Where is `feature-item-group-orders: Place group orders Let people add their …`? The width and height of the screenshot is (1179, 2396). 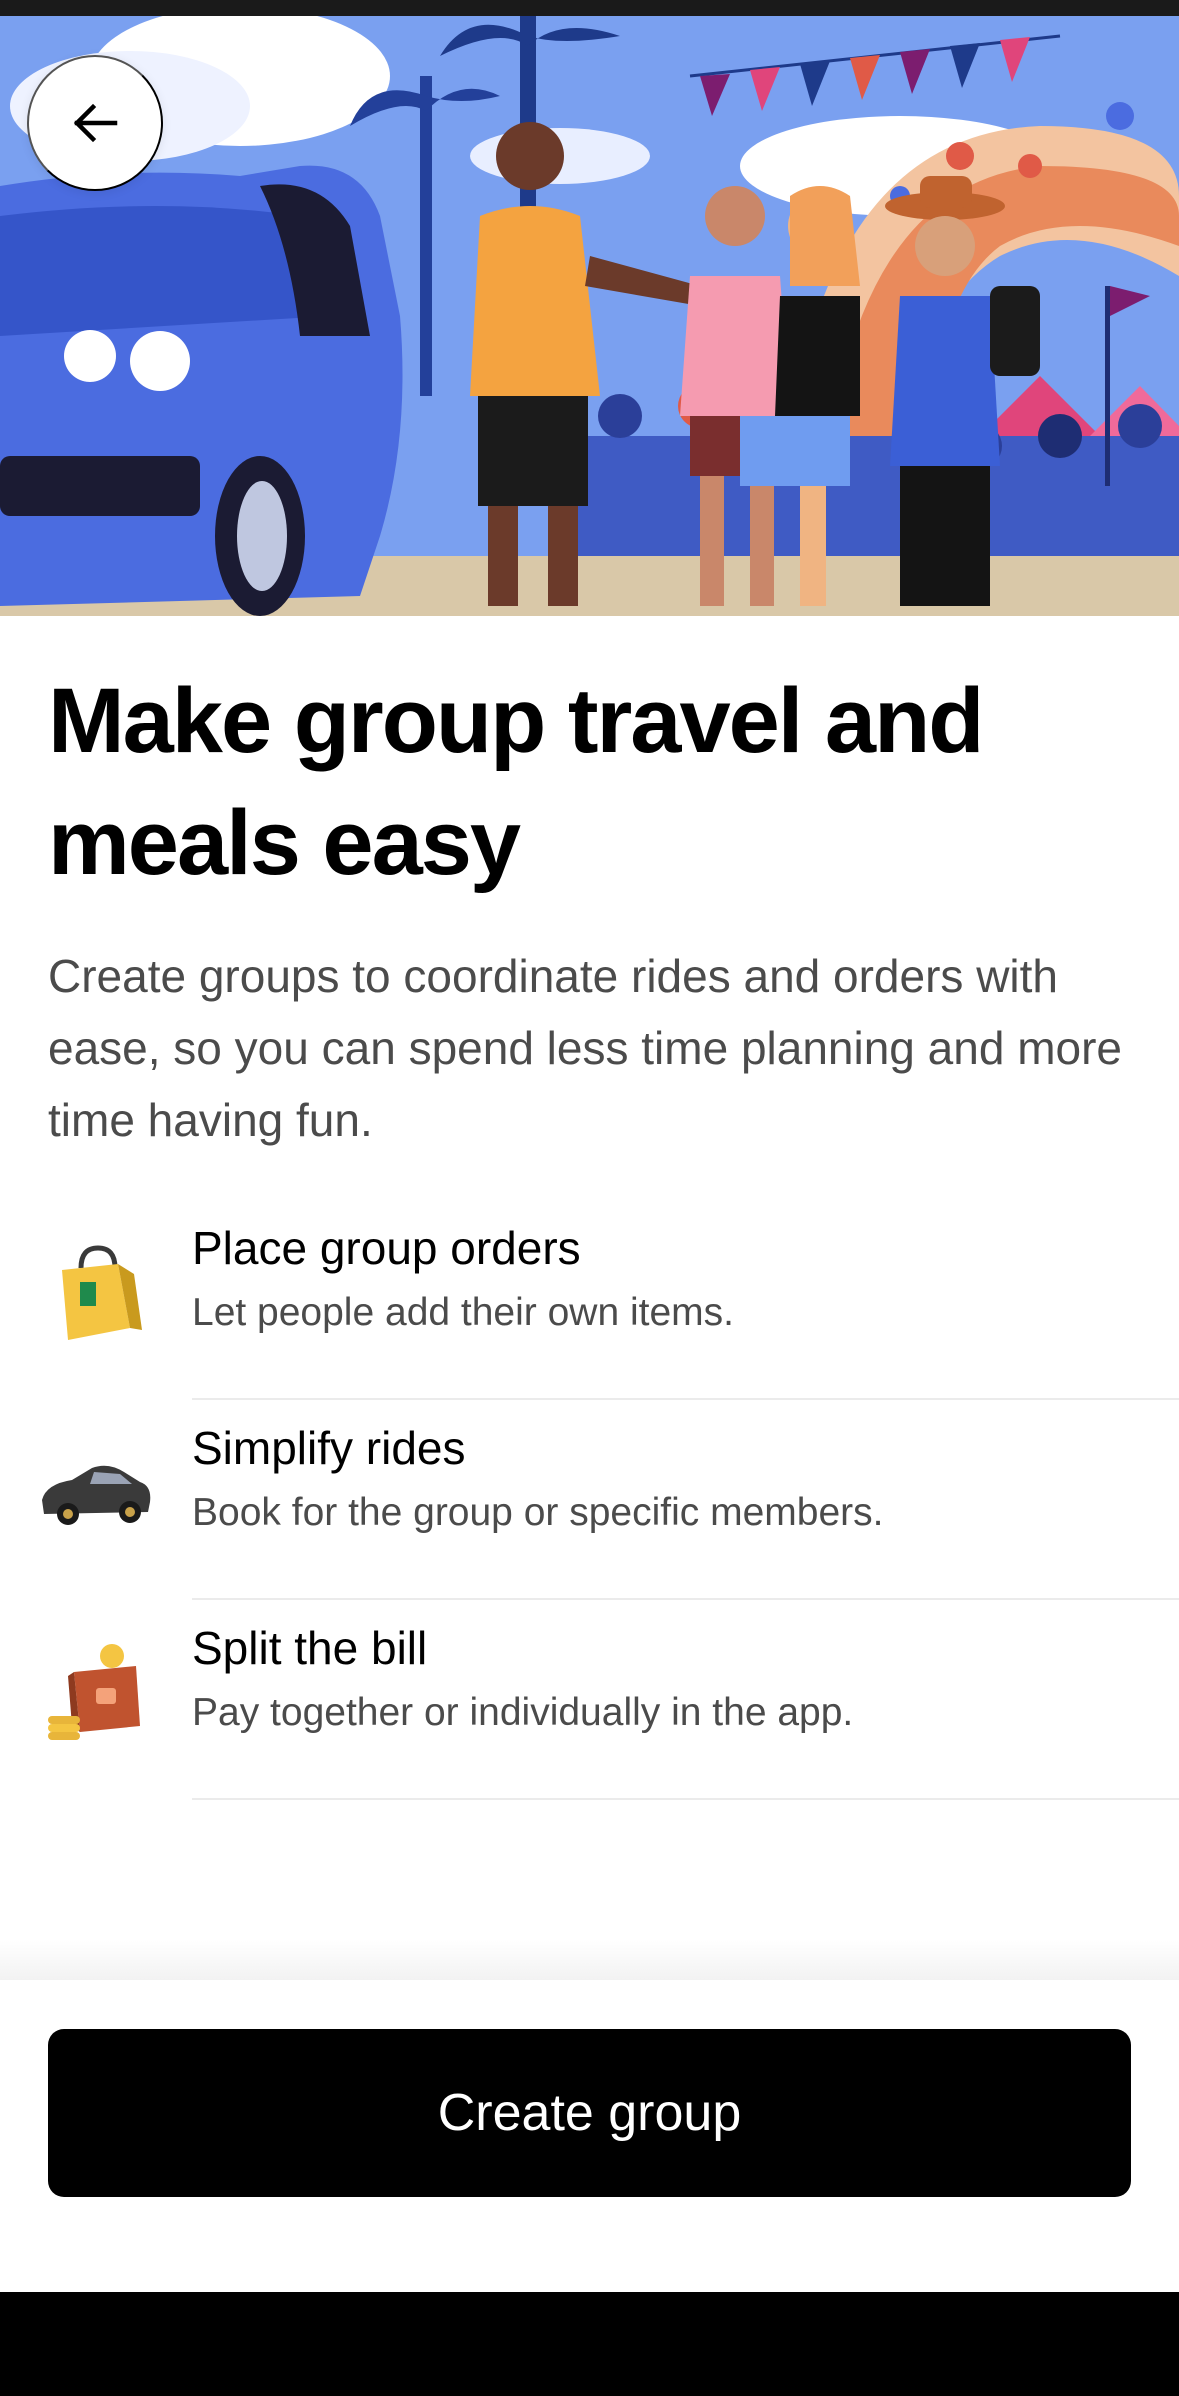 feature-item-group-orders: Place group orders Let people add their … is located at coordinates (589, 1300).